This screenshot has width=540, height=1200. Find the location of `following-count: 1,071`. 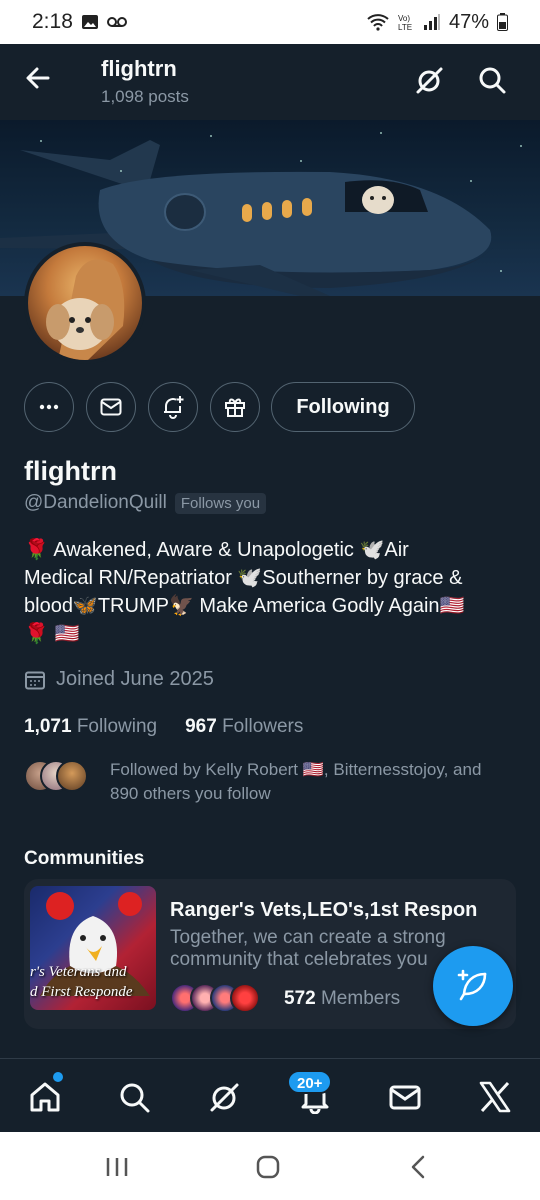

following-count: 1,071 is located at coordinates (48, 726).